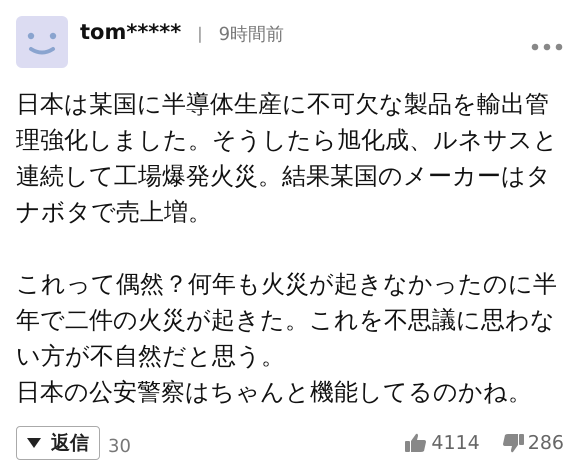 The width and height of the screenshot is (586, 472). I want to click on like-button: 4114, so click(442, 443).